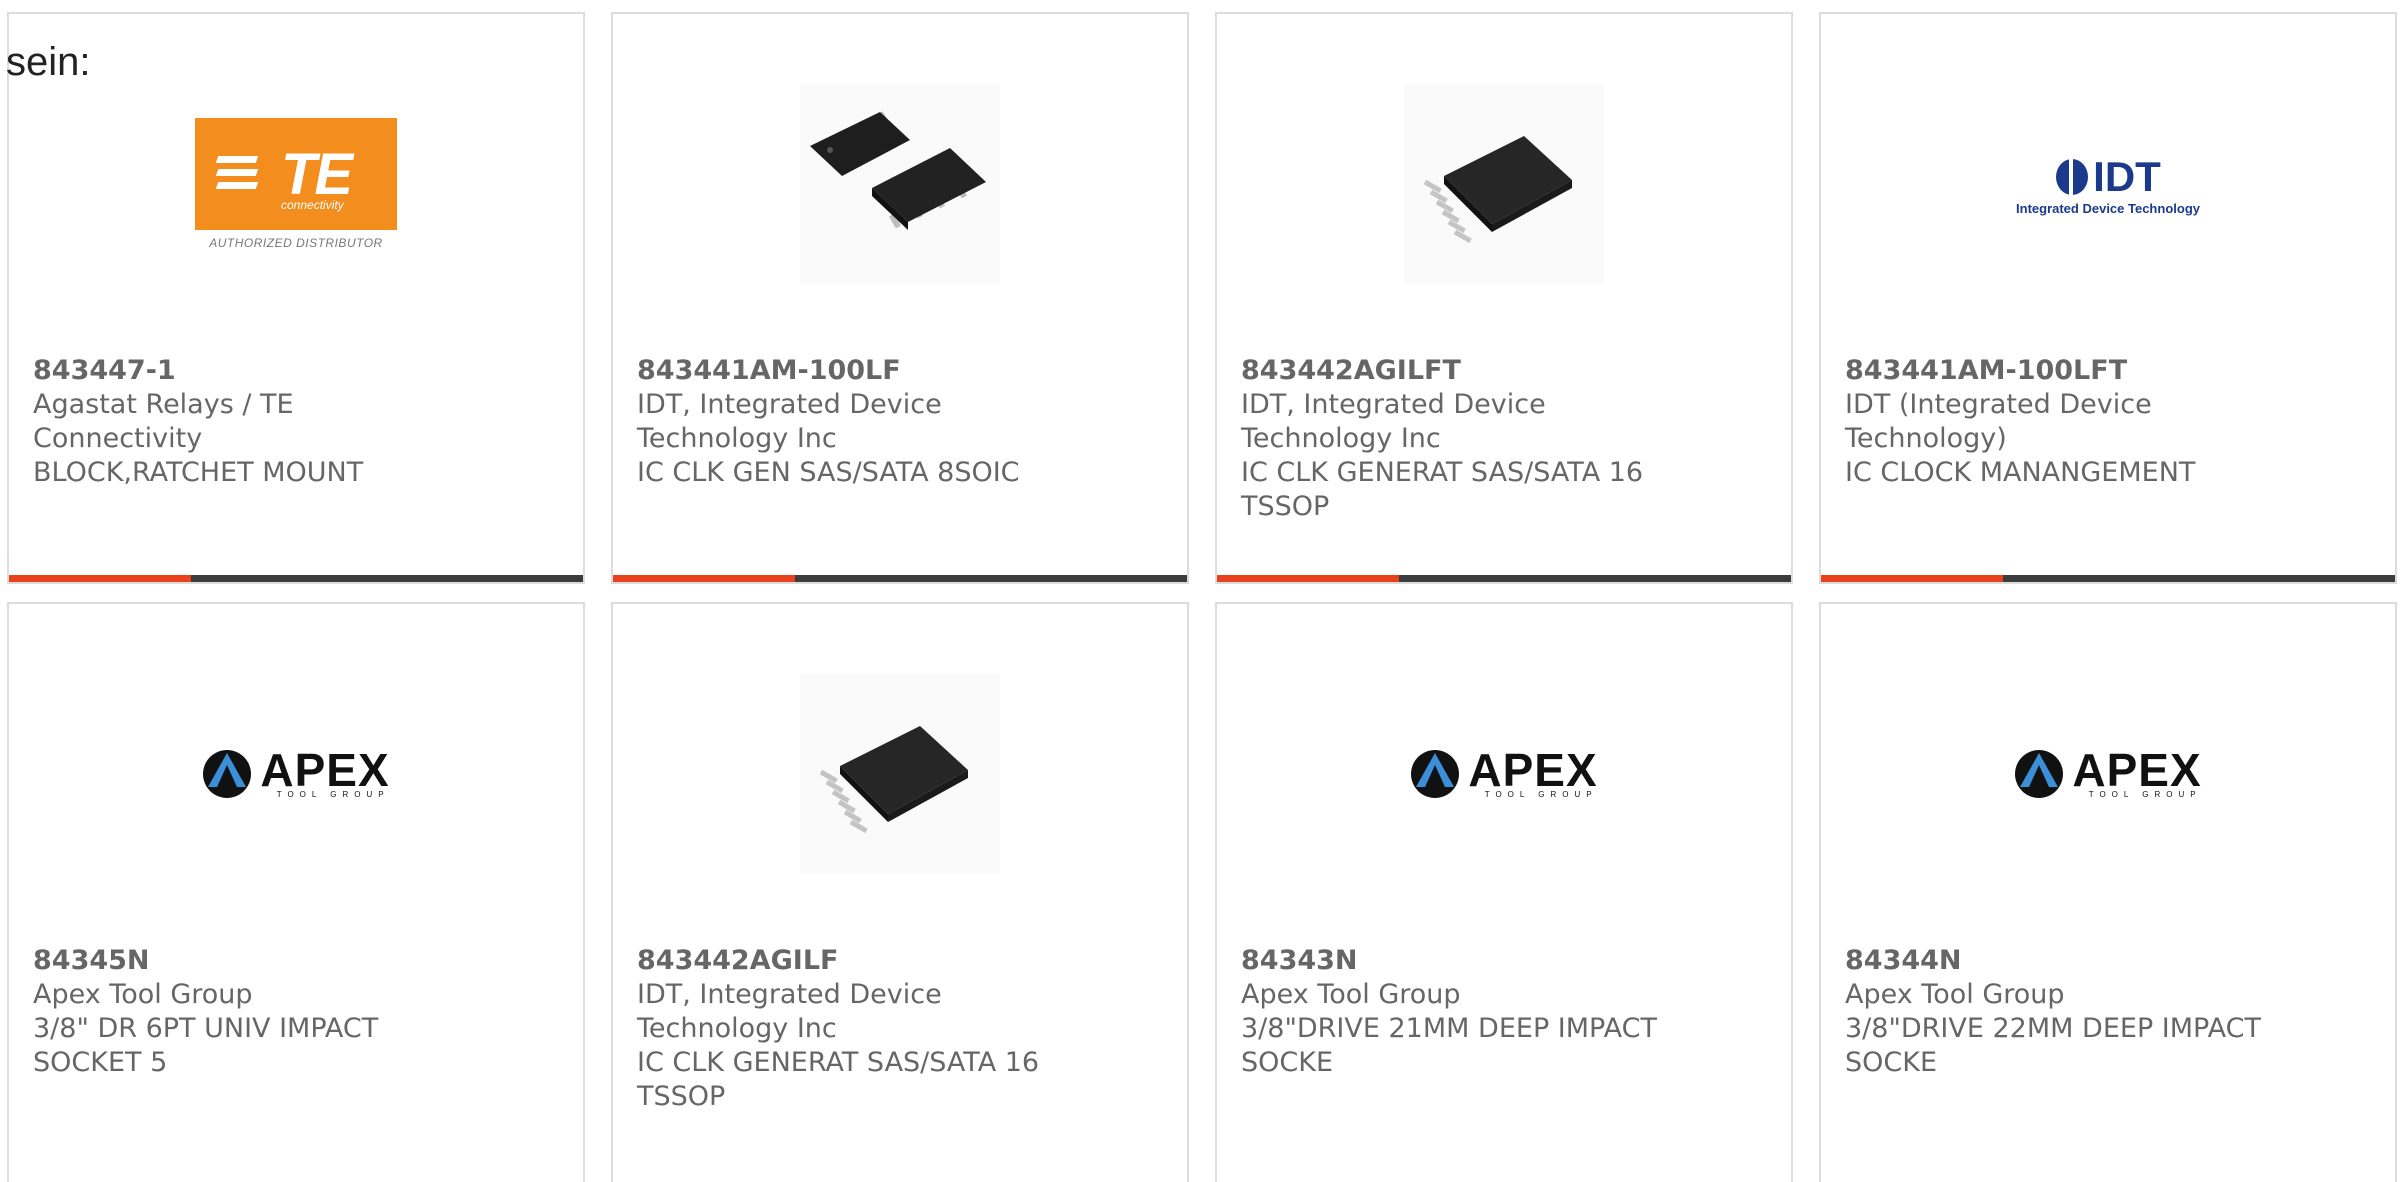 The image size is (2400, 1182). Describe the element at coordinates (2053, 1045) in the screenshot. I see `description: 3/8"DRIVE 22MM DEEP IMPACT SOCKE` at that location.